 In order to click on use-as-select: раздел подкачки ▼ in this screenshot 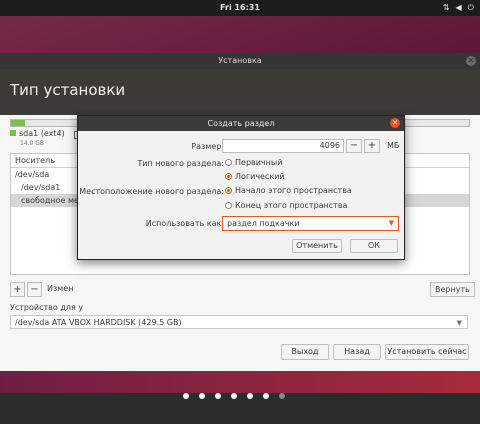, I will do `click(310, 223)`.